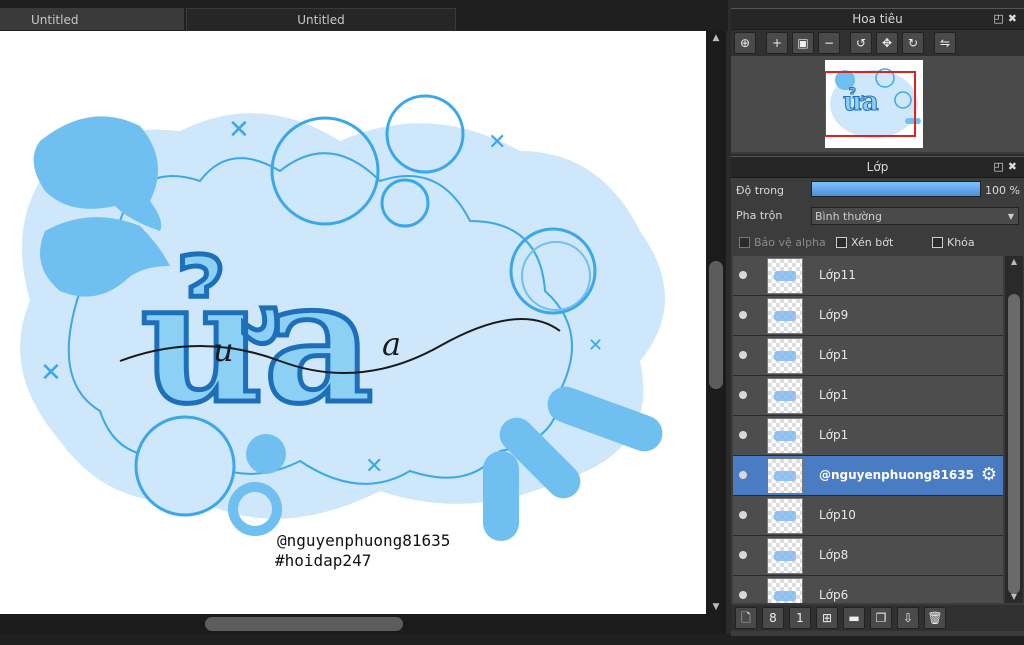  Describe the element at coordinates (868, 276) in the screenshot. I see `layer-row: Lớp11` at that location.